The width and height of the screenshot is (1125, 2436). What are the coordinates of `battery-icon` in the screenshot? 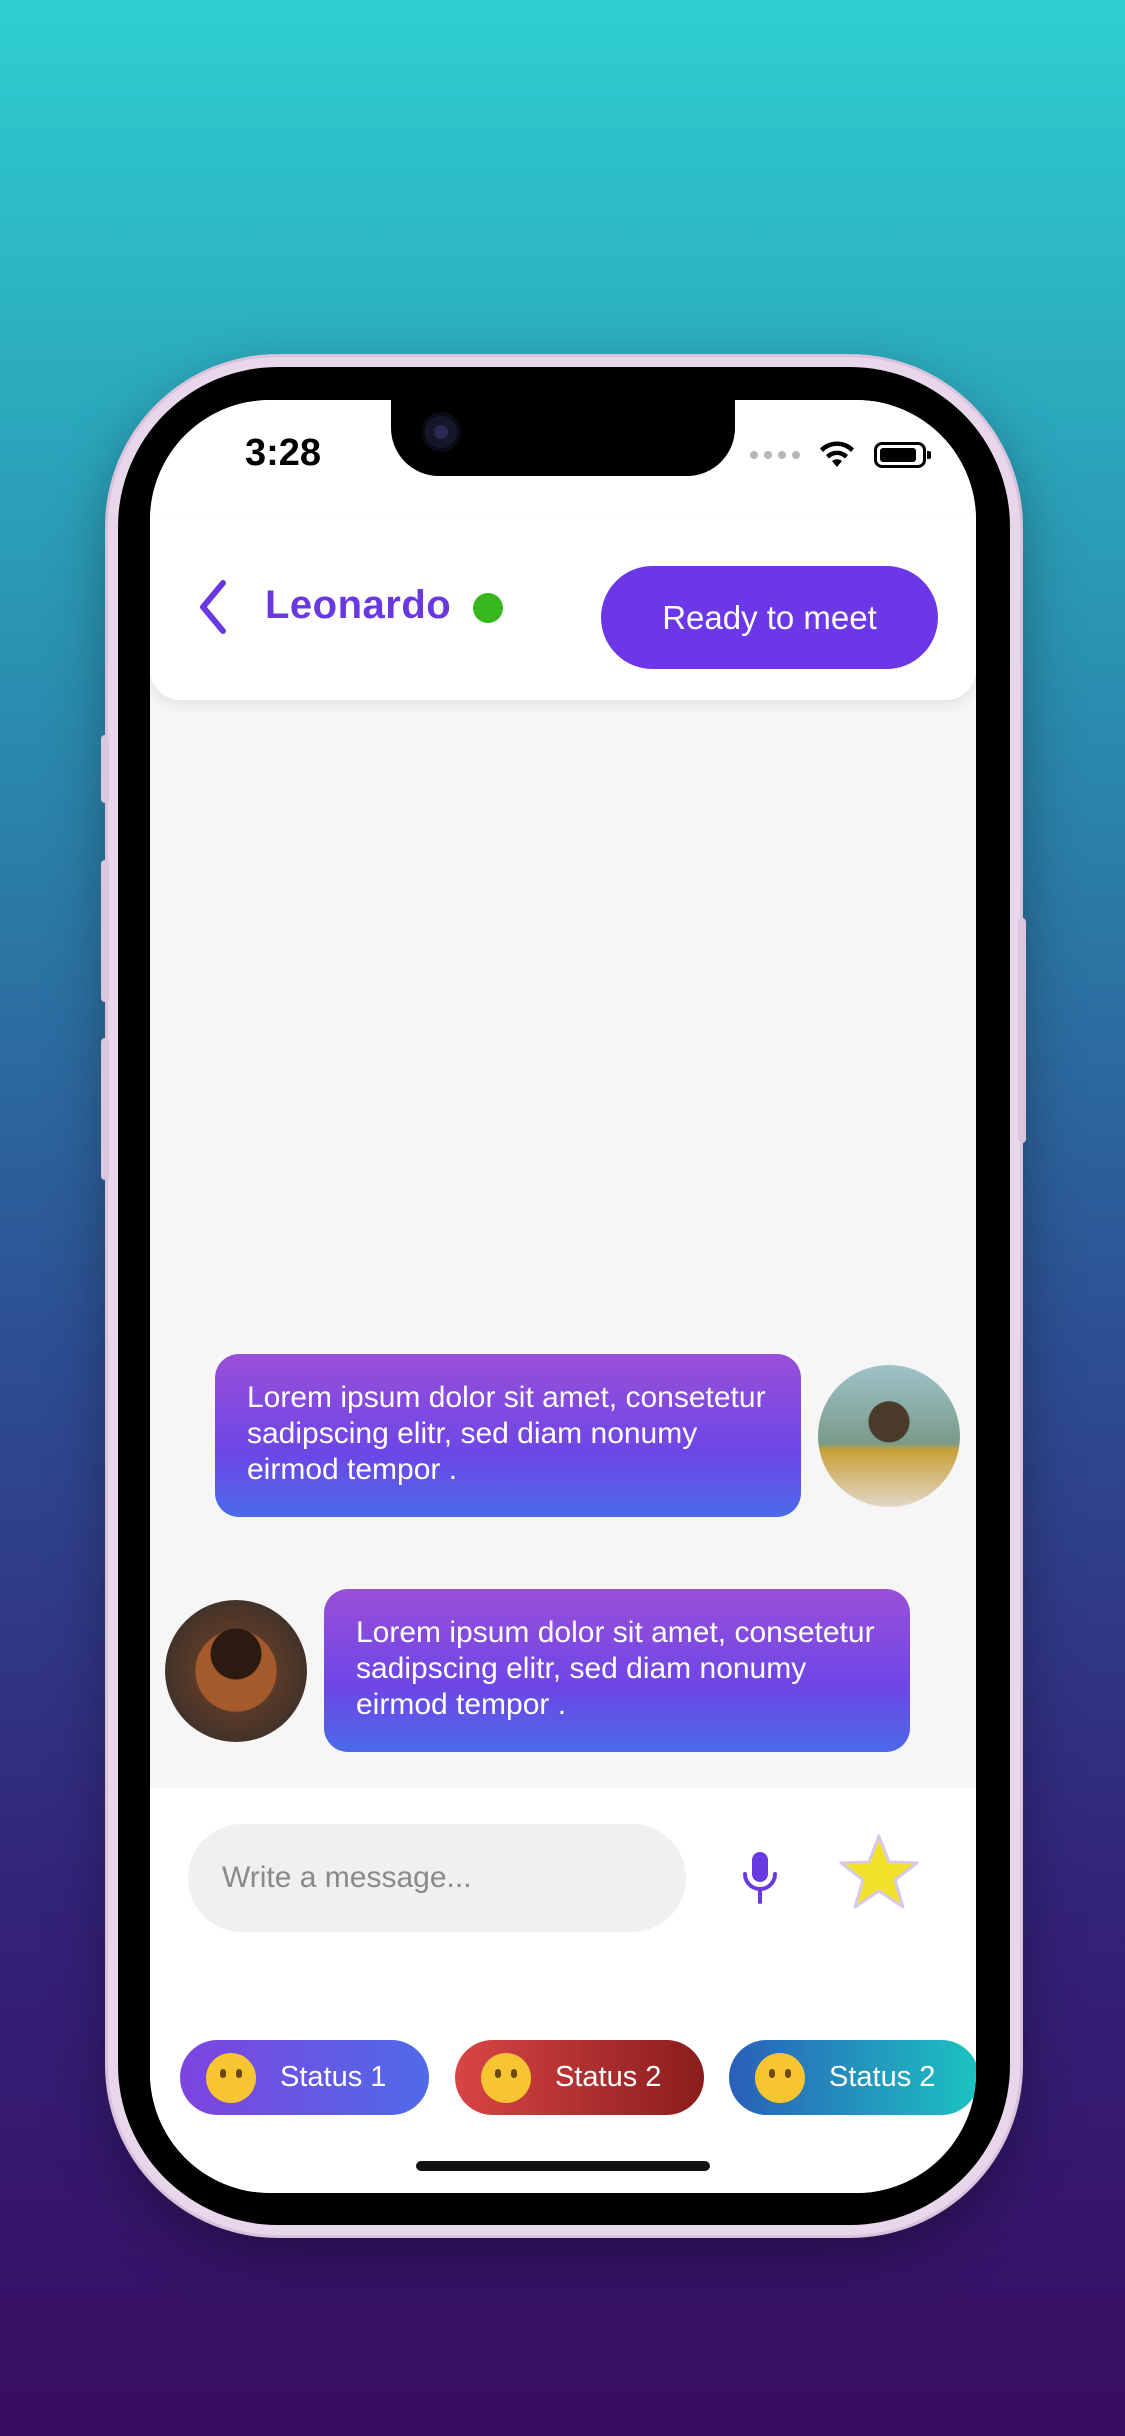 It's located at (902, 455).